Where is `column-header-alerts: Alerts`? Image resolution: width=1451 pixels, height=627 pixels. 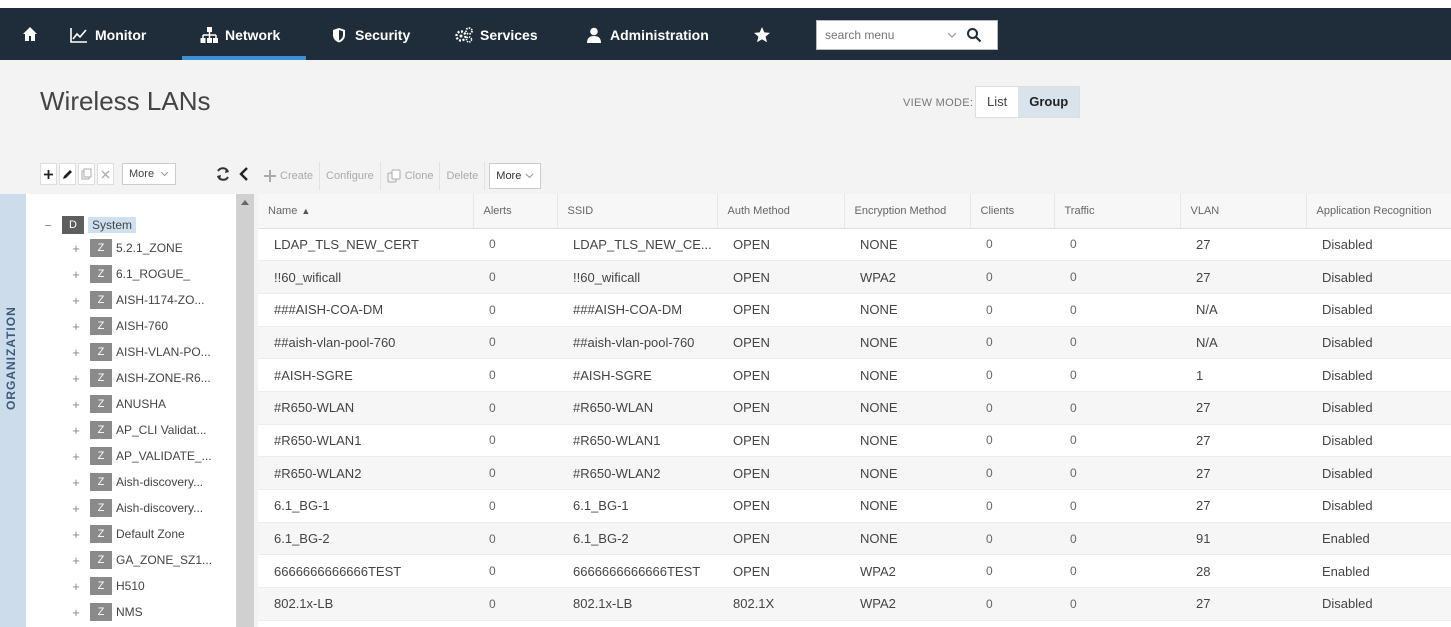
column-header-alerts: Alerts is located at coordinates (515, 211).